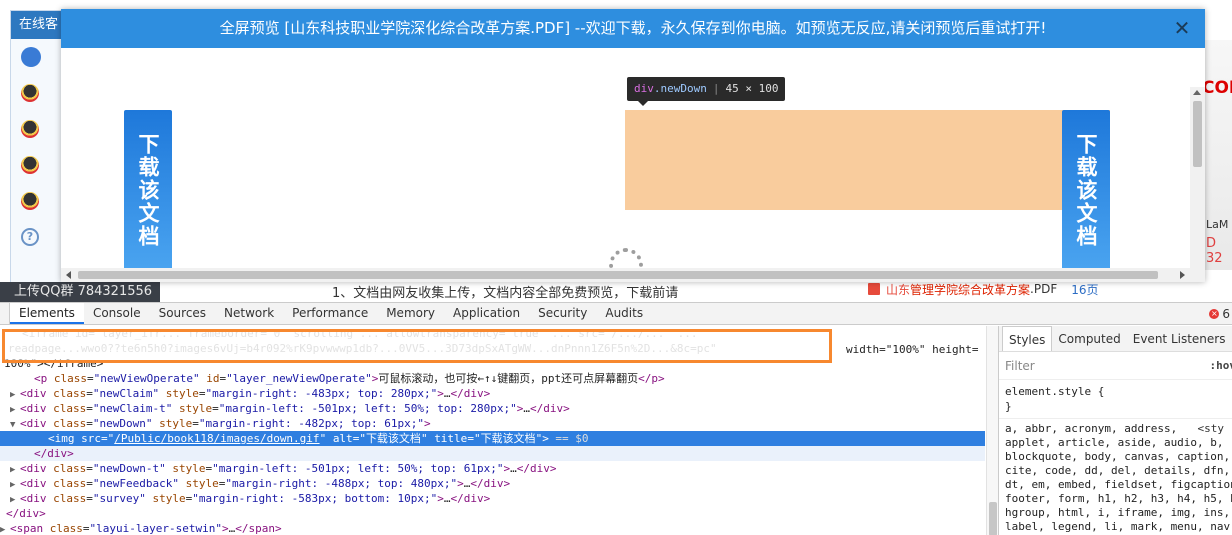 The height and width of the screenshot is (535, 1232). What do you see at coordinates (30, 237) in the screenshot?
I see `help-icon: ?` at bounding box center [30, 237].